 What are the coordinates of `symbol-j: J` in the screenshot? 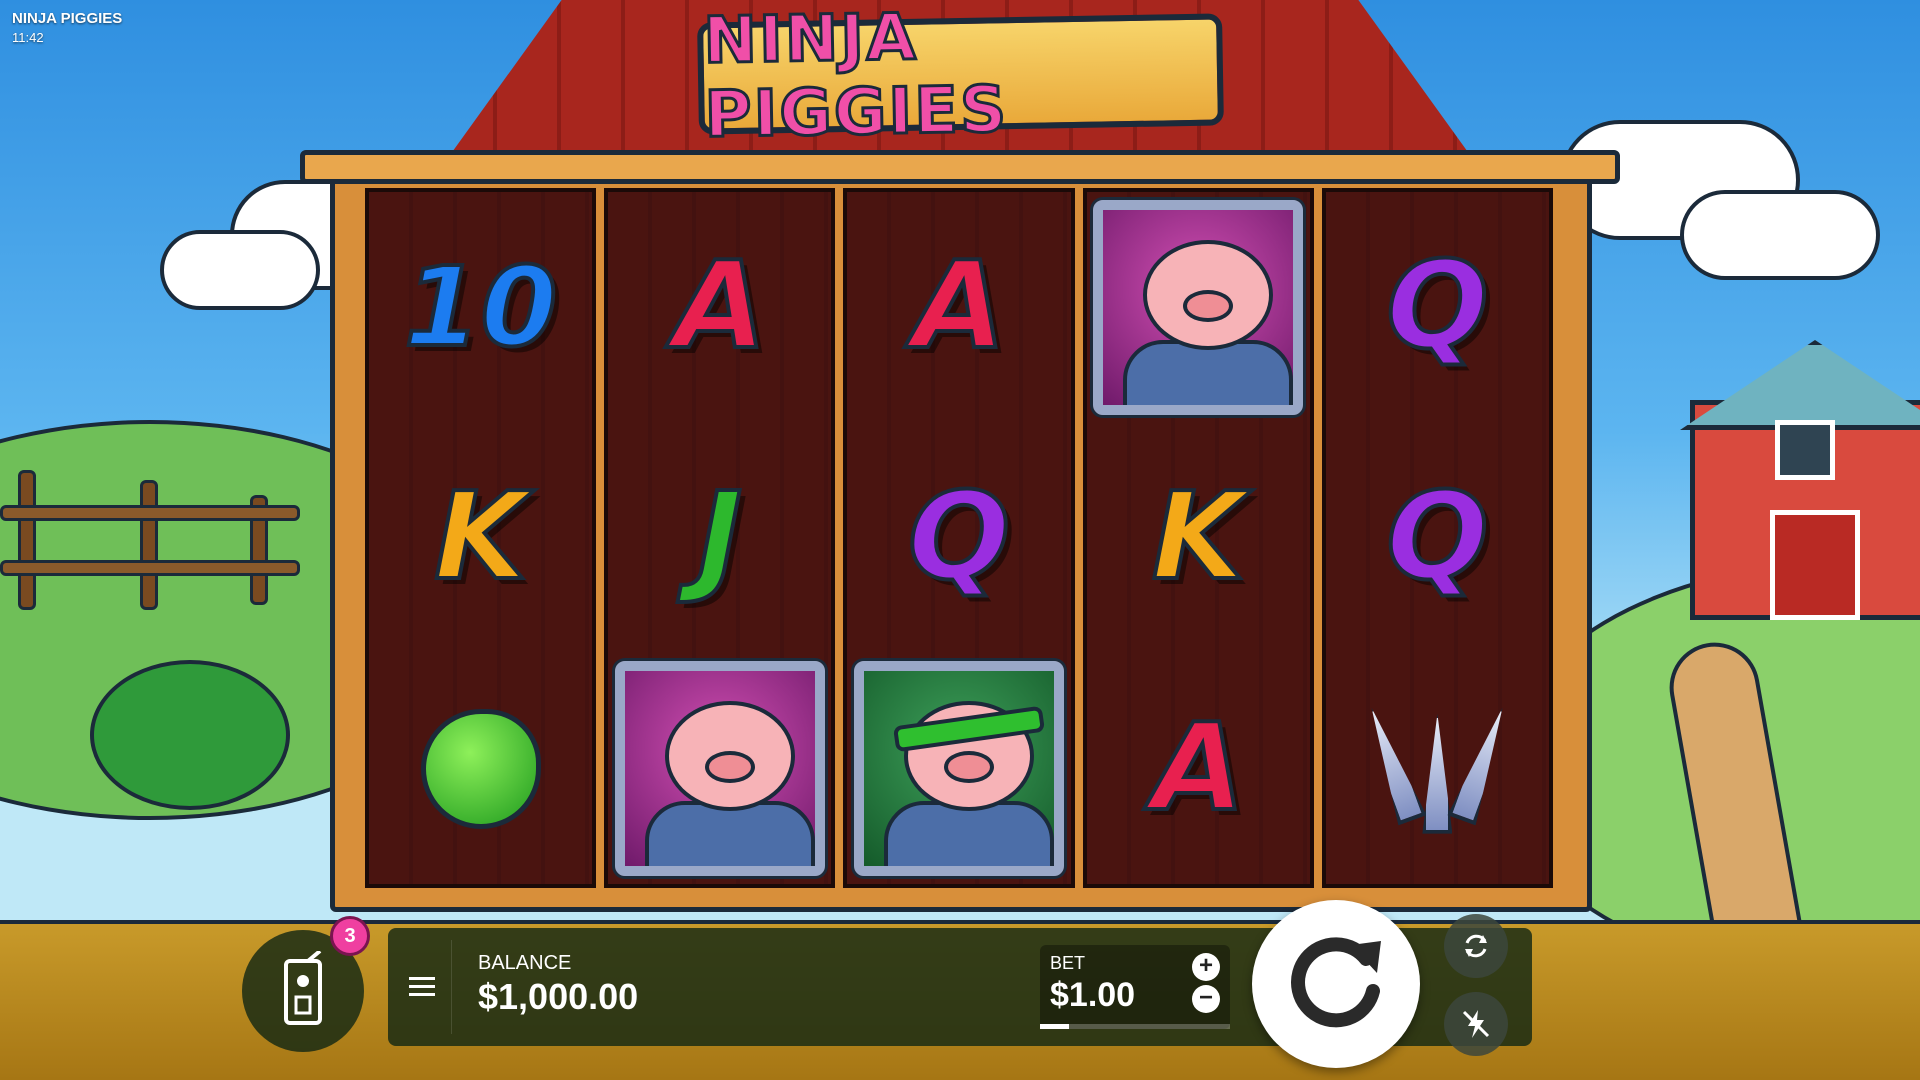 It's located at (719, 537).